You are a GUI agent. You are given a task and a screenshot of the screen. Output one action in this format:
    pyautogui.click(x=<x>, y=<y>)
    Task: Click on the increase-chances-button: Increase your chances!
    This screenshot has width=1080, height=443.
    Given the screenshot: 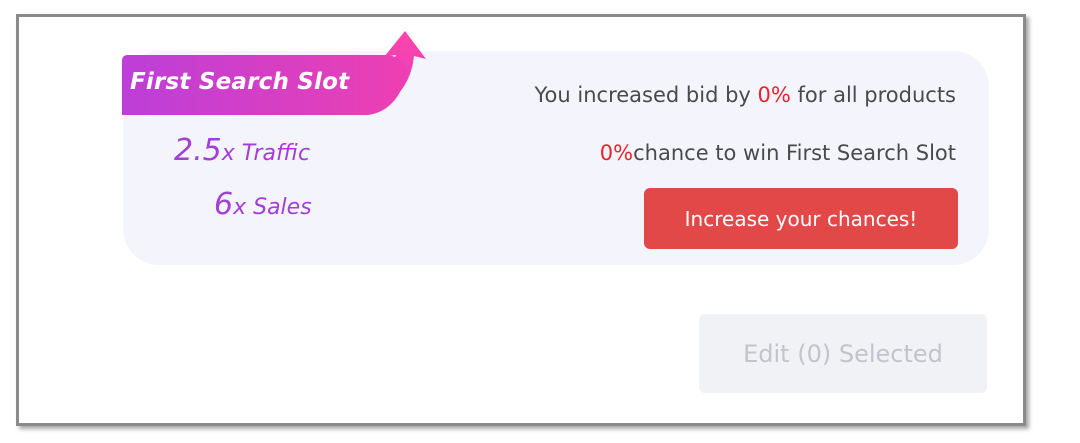 What is the action you would take?
    pyautogui.click(x=801, y=218)
    